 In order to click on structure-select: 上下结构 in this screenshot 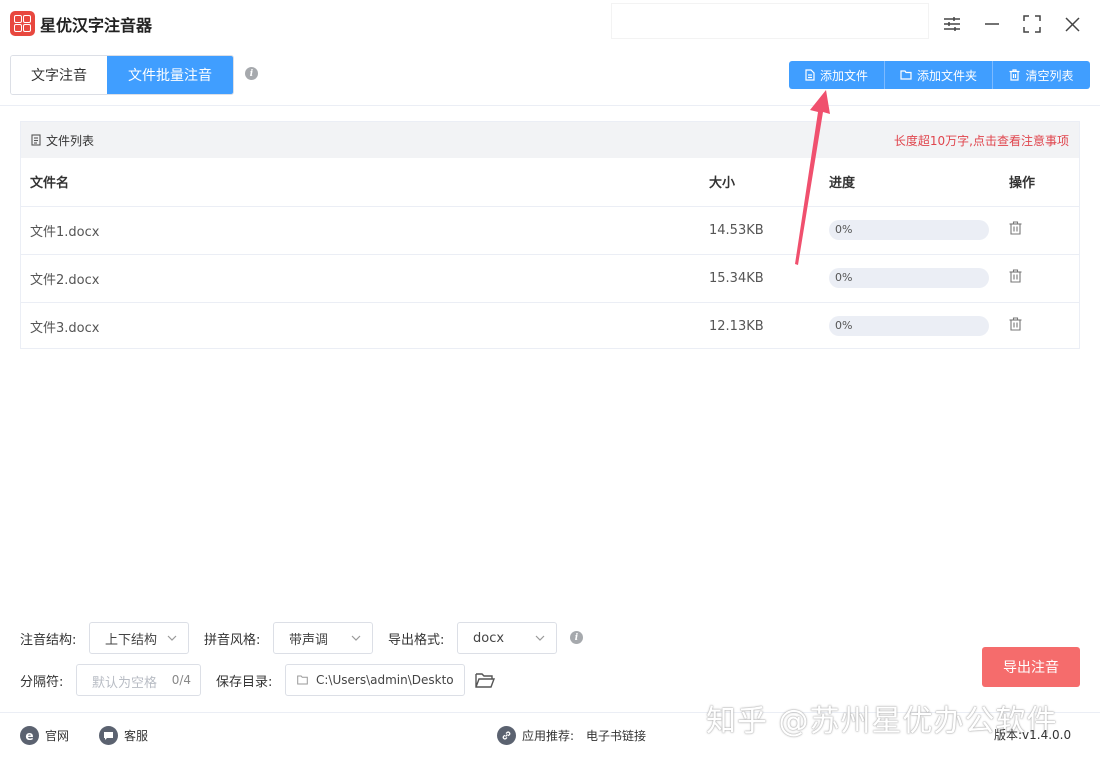, I will do `click(139, 638)`.